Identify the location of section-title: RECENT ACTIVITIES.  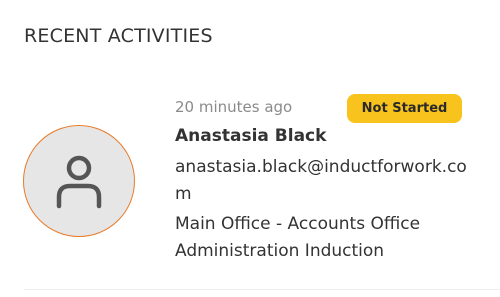
(118, 36).